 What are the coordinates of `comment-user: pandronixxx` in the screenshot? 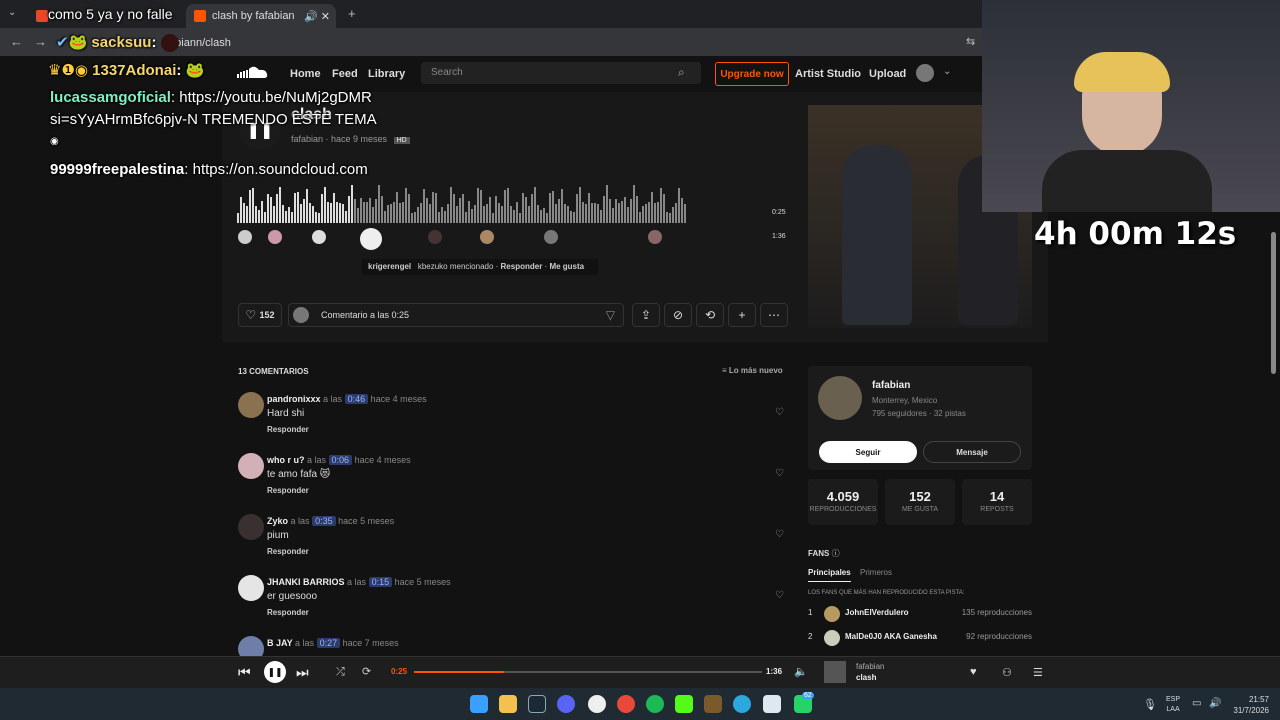 It's located at (294, 399).